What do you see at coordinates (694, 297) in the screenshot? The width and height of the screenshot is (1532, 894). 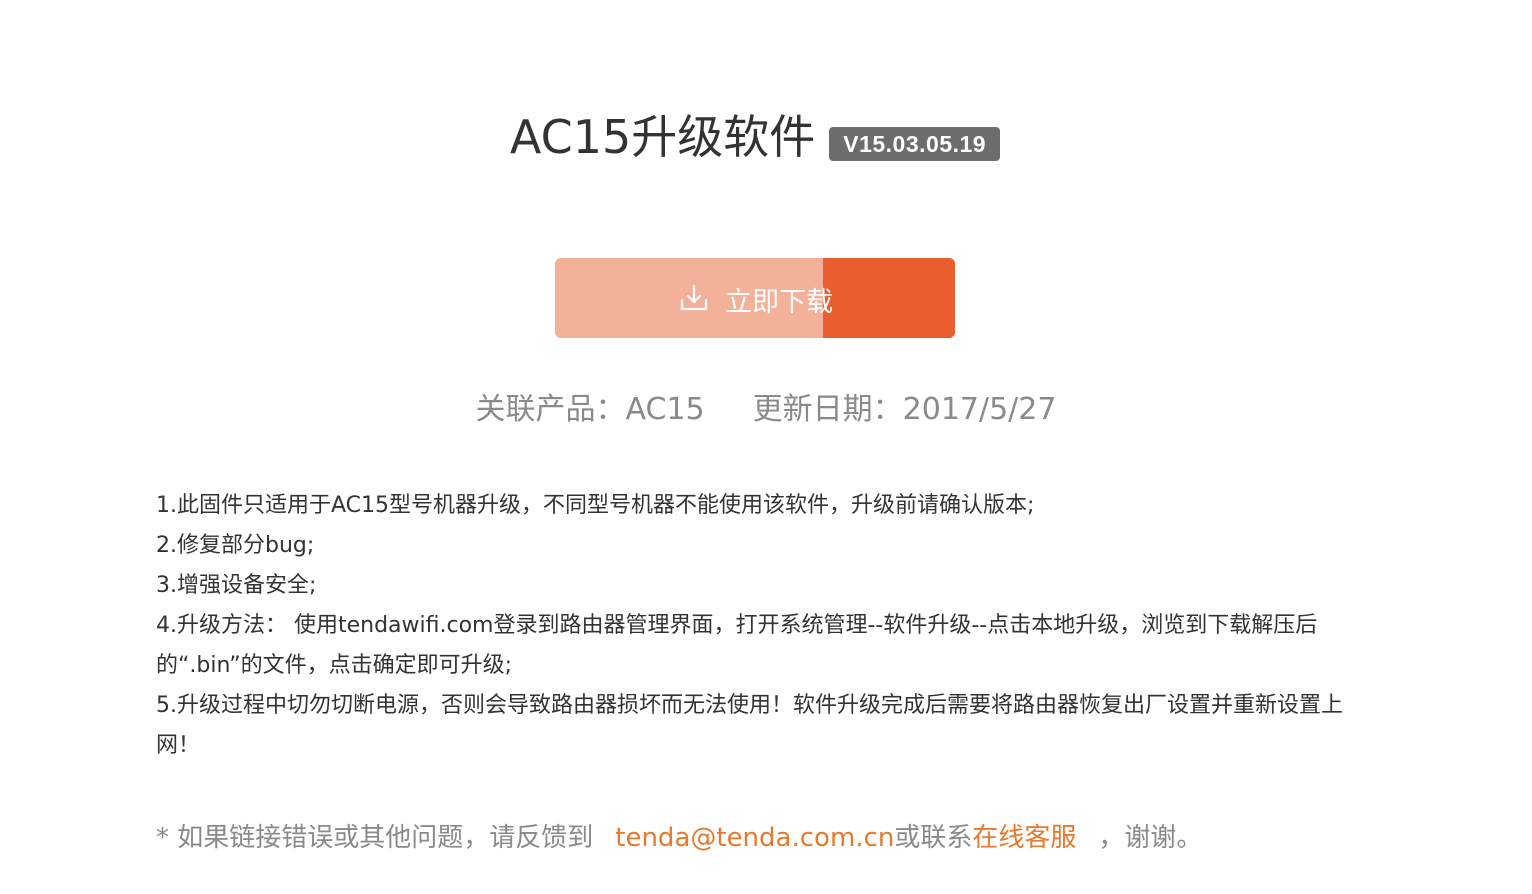 I see `download-icon` at bounding box center [694, 297].